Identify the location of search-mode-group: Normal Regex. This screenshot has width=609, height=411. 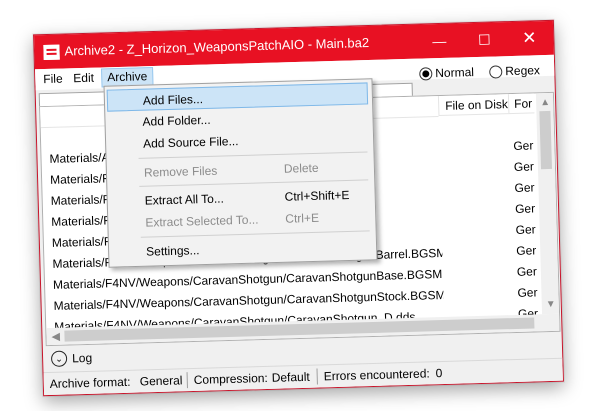
(484, 72).